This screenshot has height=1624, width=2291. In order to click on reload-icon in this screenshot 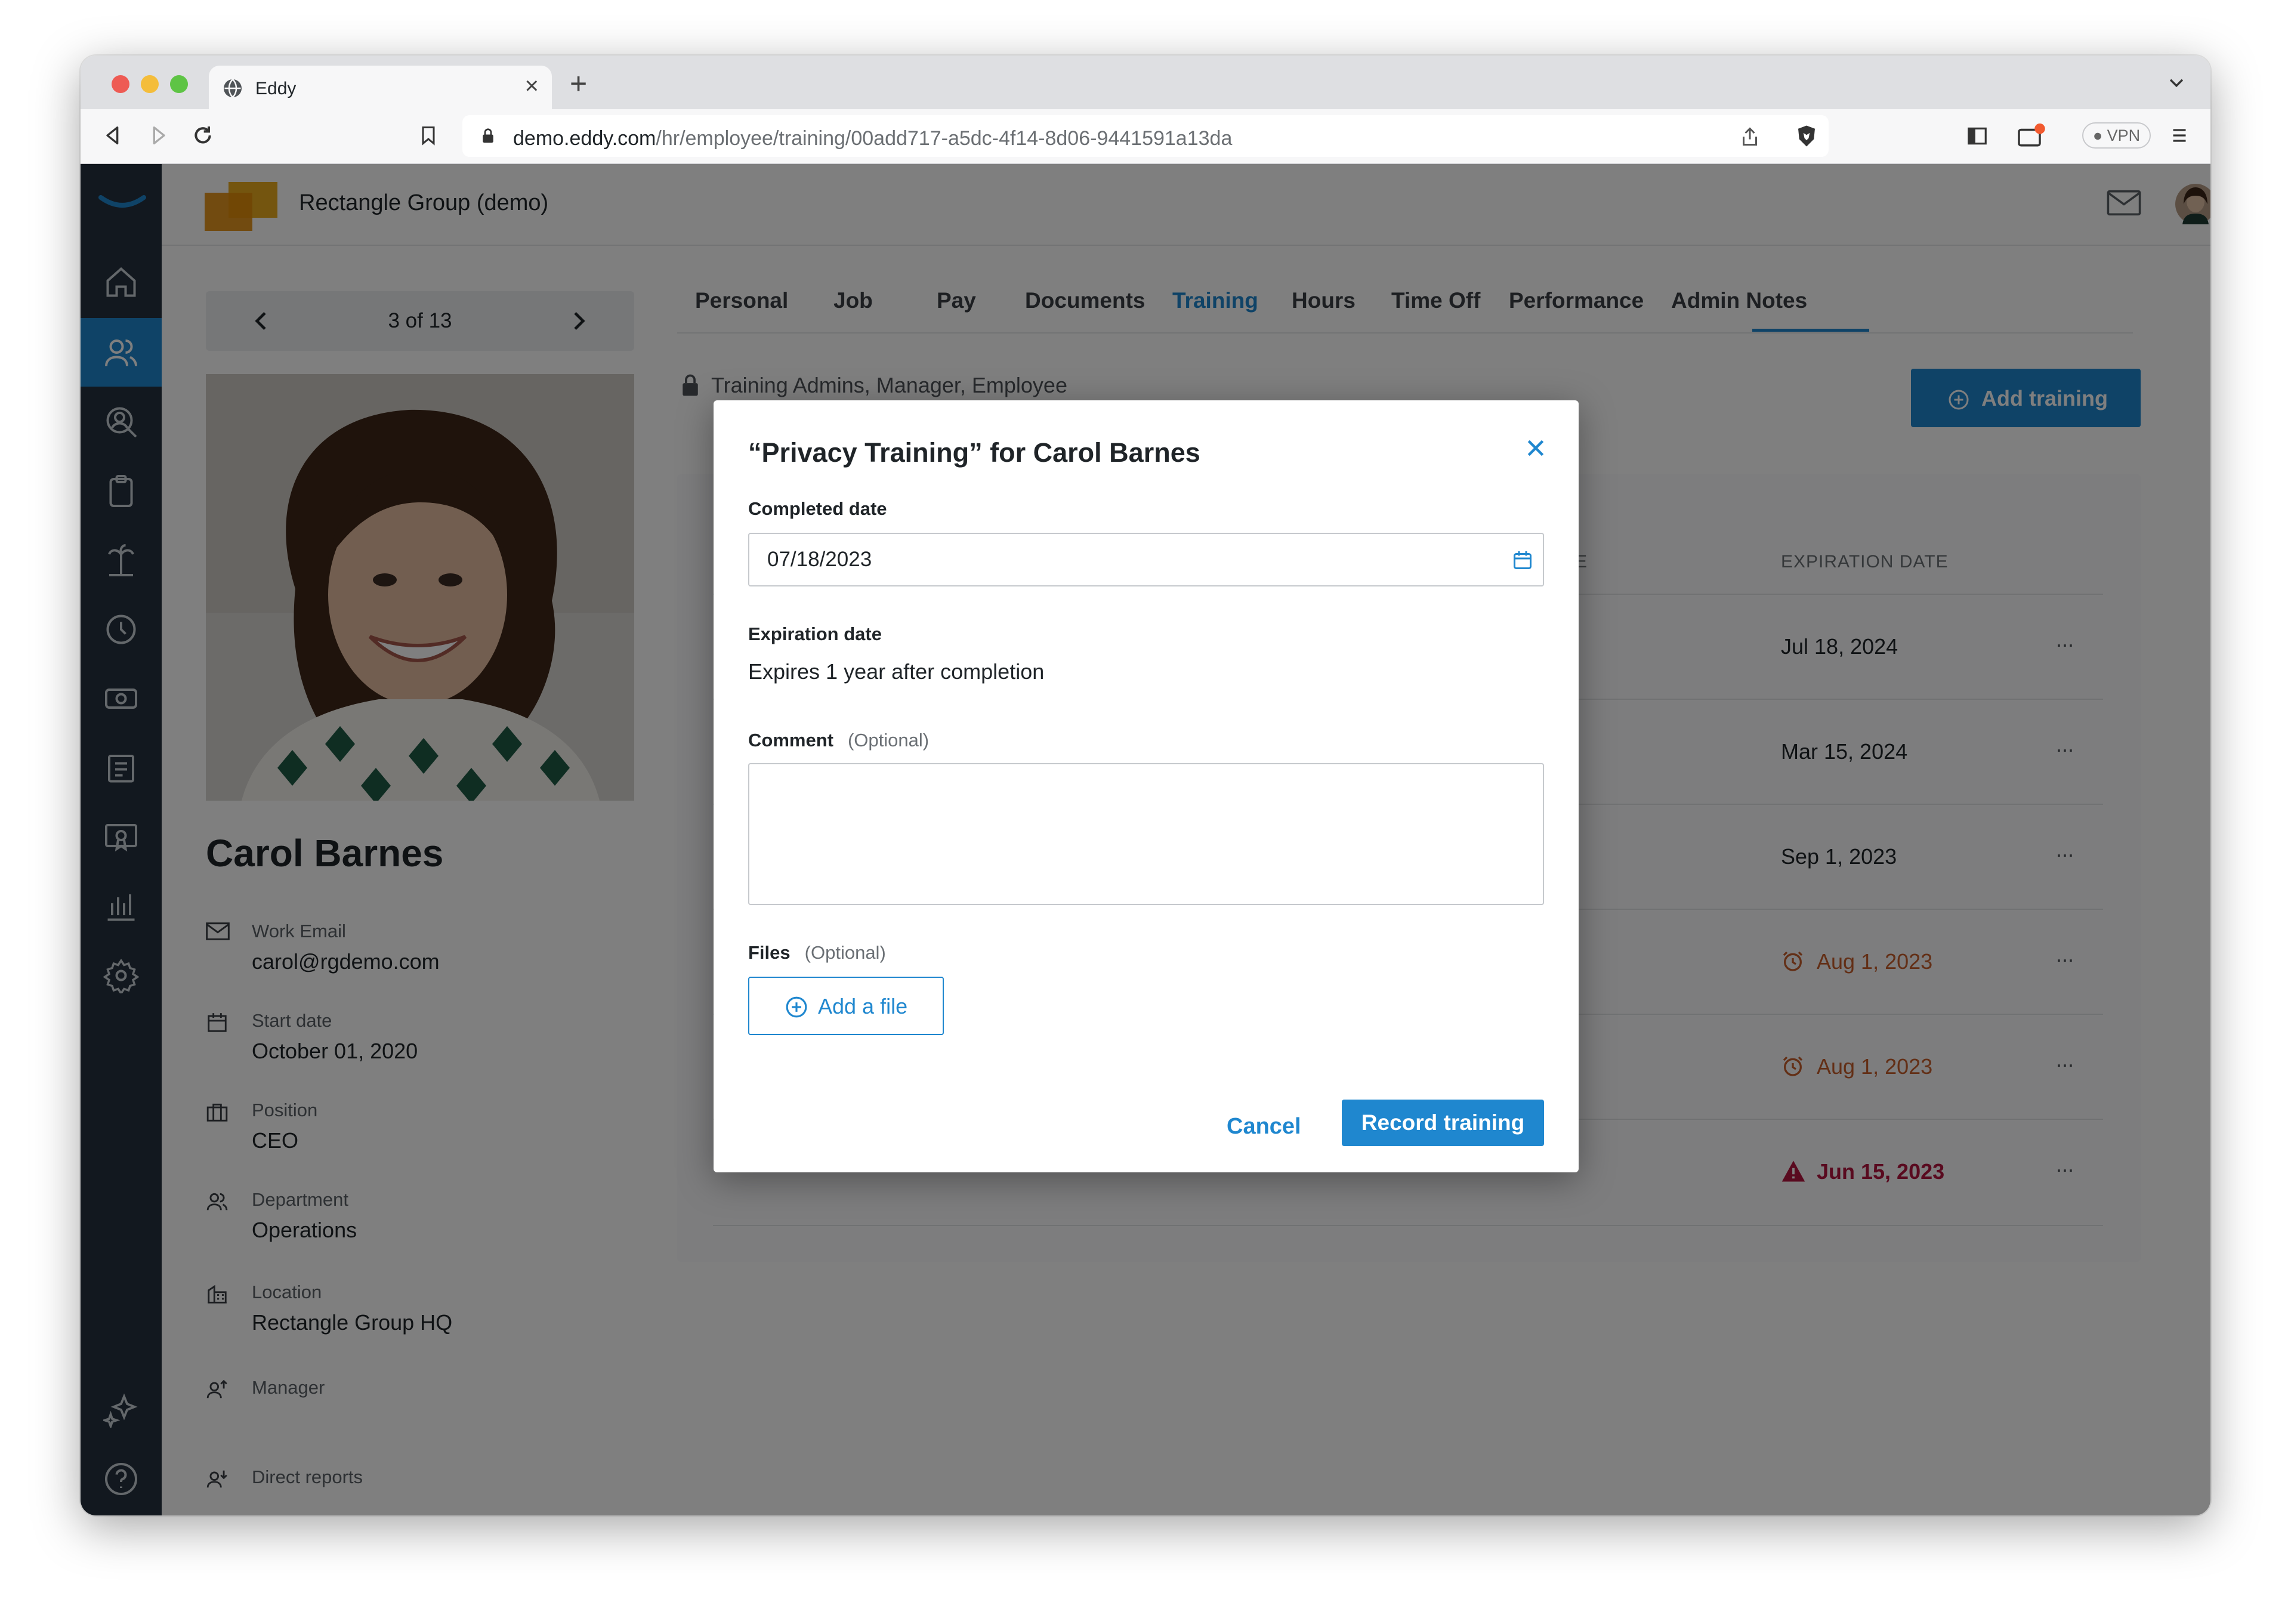, I will do `click(203, 135)`.